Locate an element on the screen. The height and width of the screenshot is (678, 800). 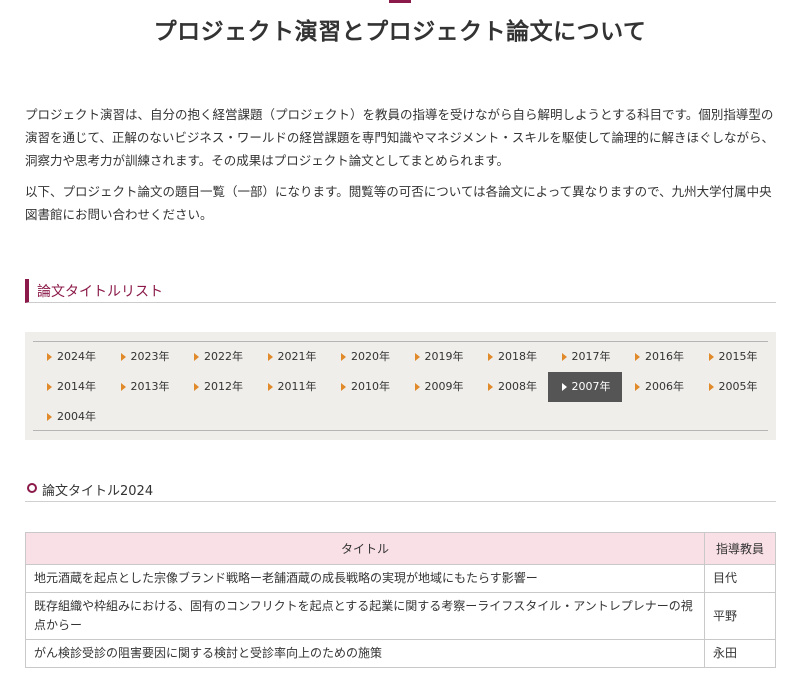
year-link-label: 2015年 is located at coordinates (738, 356).